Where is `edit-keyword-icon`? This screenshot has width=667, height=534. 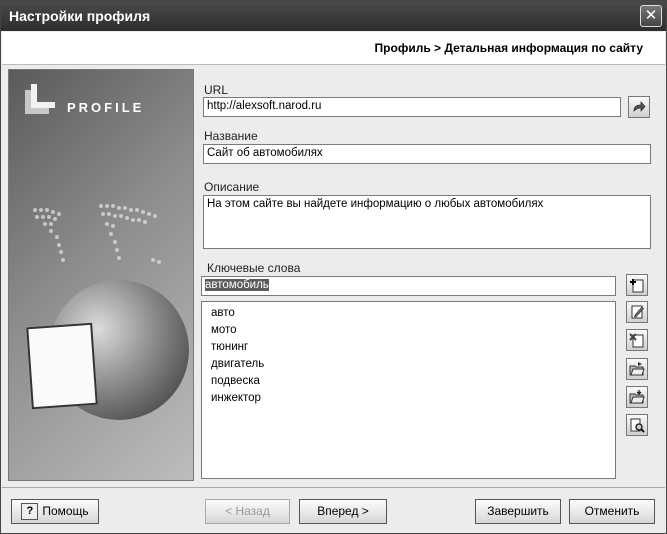 edit-keyword-icon is located at coordinates (637, 312).